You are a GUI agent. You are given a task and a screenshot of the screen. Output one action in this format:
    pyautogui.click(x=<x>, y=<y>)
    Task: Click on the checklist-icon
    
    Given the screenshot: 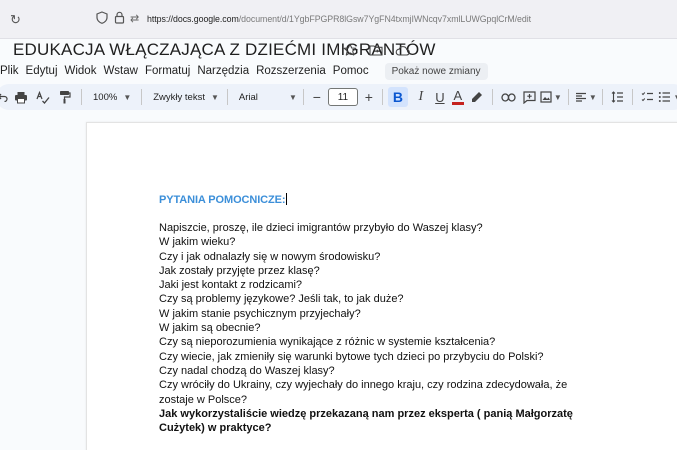 What is the action you would take?
    pyautogui.click(x=648, y=97)
    